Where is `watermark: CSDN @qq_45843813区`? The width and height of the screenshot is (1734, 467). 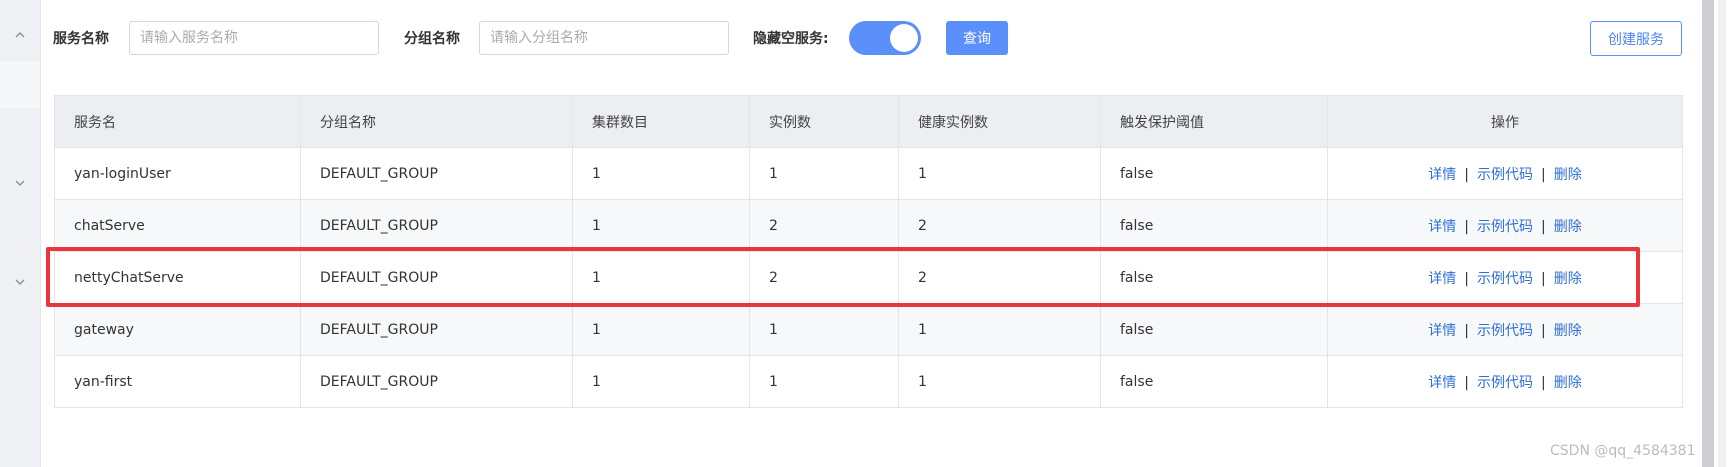 watermark: CSDN @qq_45843813区 is located at coordinates (1634, 451).